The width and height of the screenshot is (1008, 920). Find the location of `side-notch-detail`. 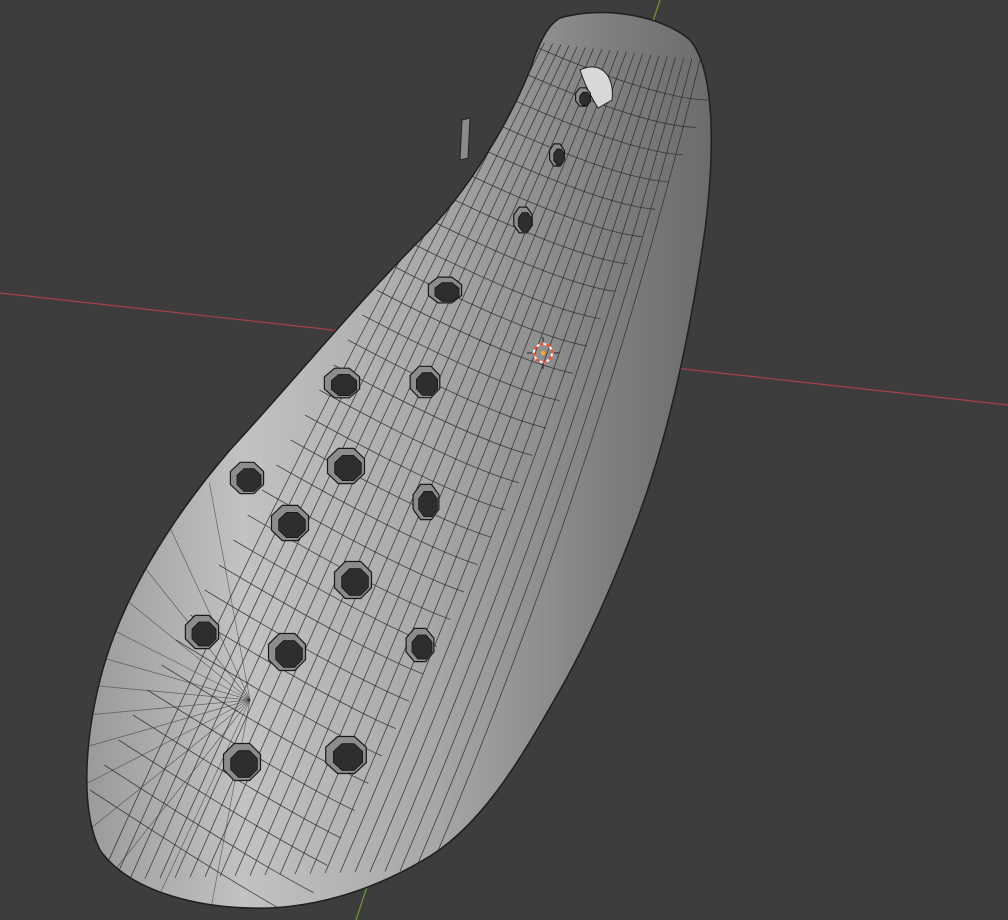

side-notch-detail is located at coordinates (465, 139).